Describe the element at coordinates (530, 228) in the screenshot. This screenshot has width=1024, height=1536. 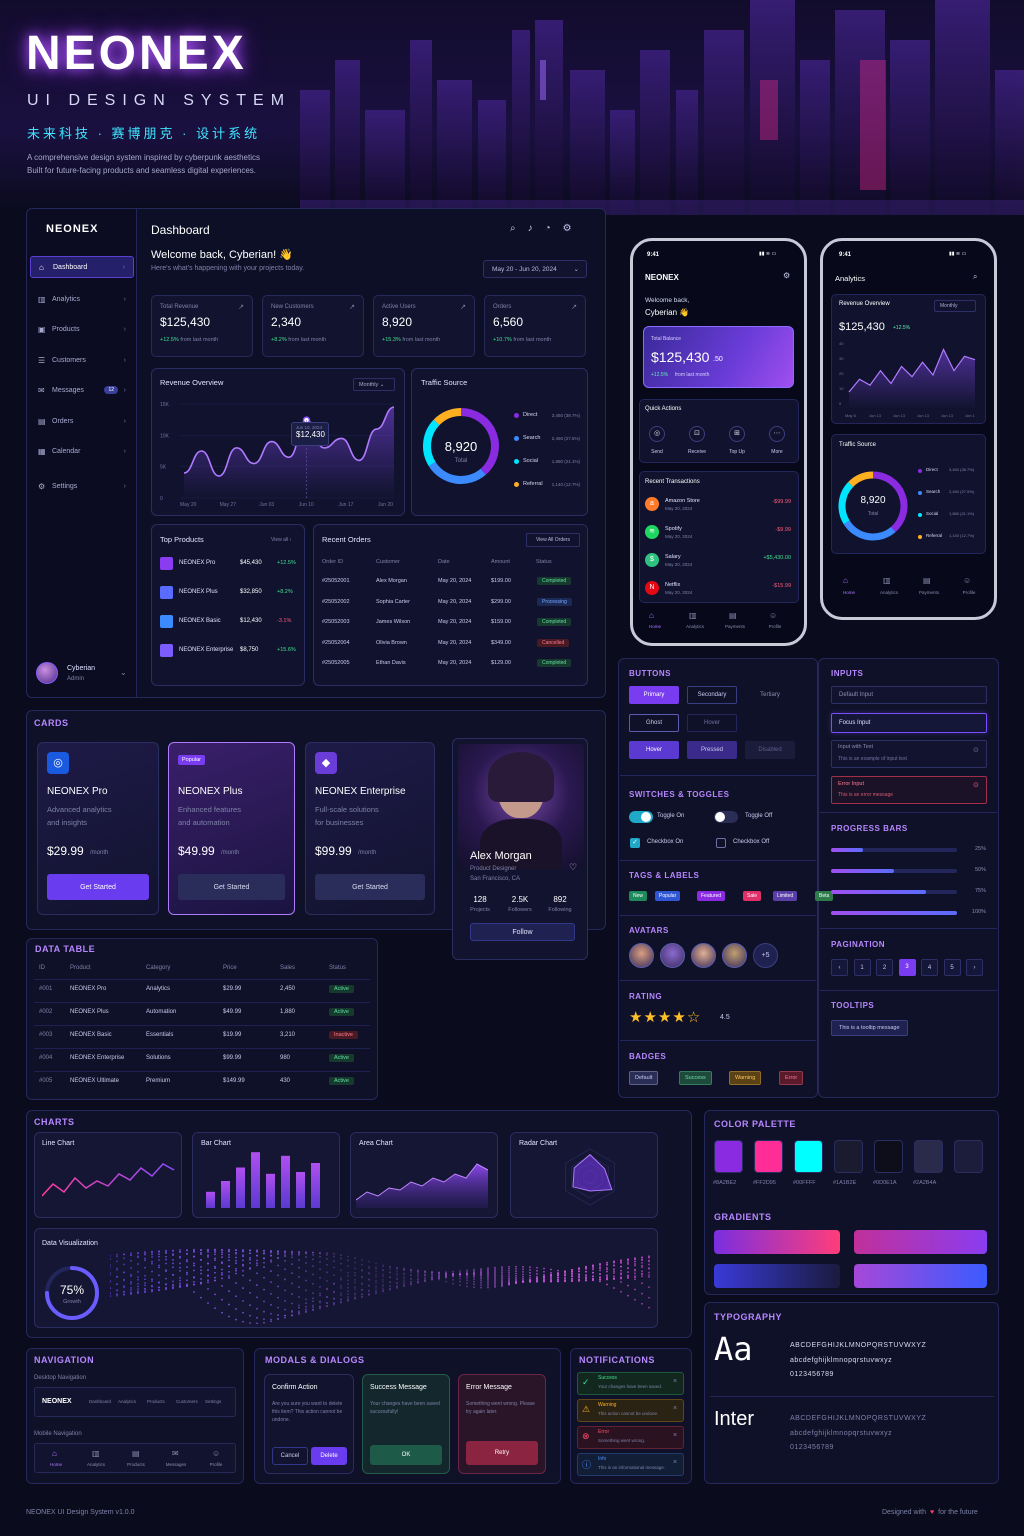
I see `bell-icon: ♪` at that location.